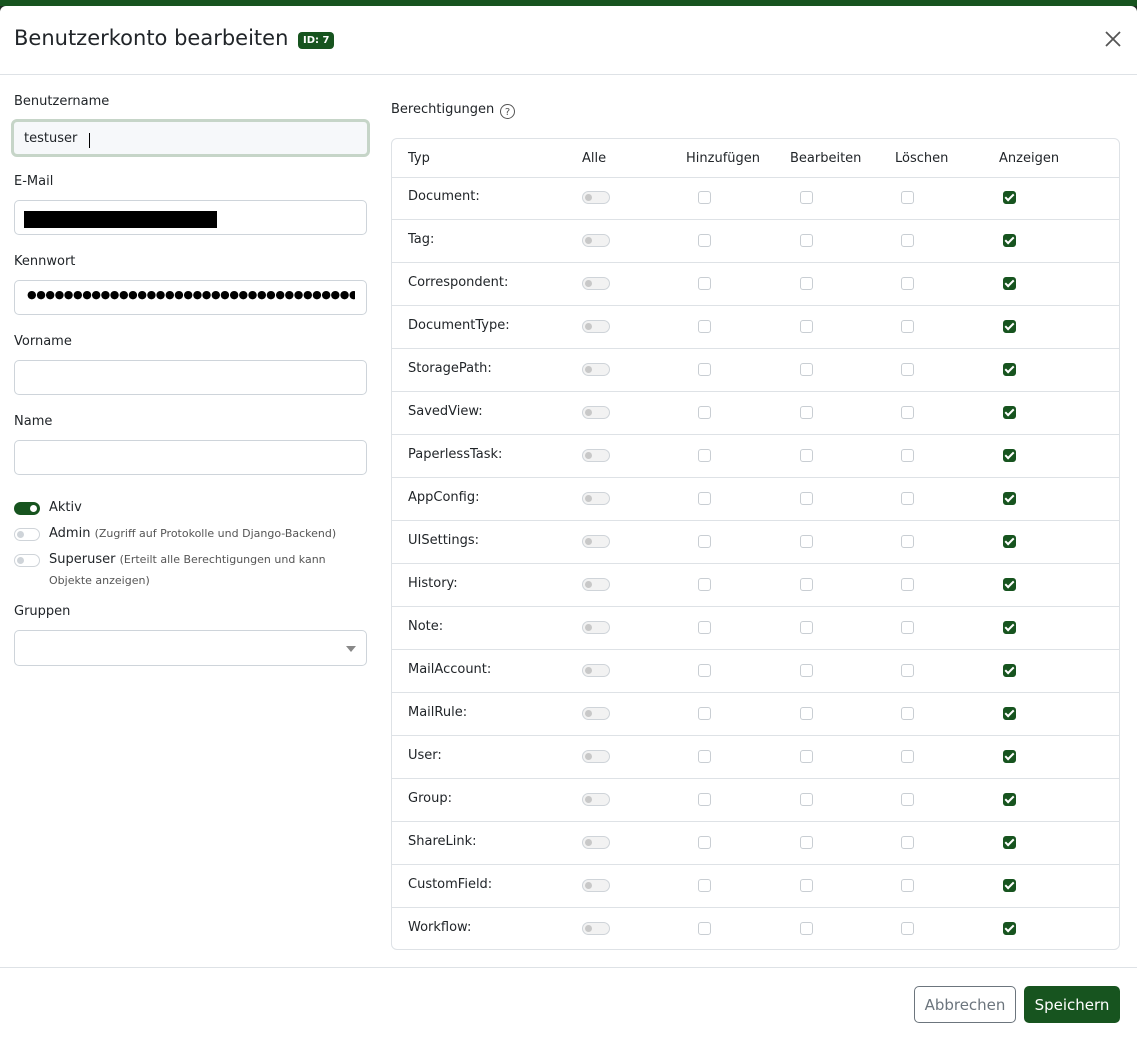 This screenshot has width=1137, height=1039. What do you see at coordinates (190, 217) in the screenshot?
I see `email-input` at bounding box center [190, 217].